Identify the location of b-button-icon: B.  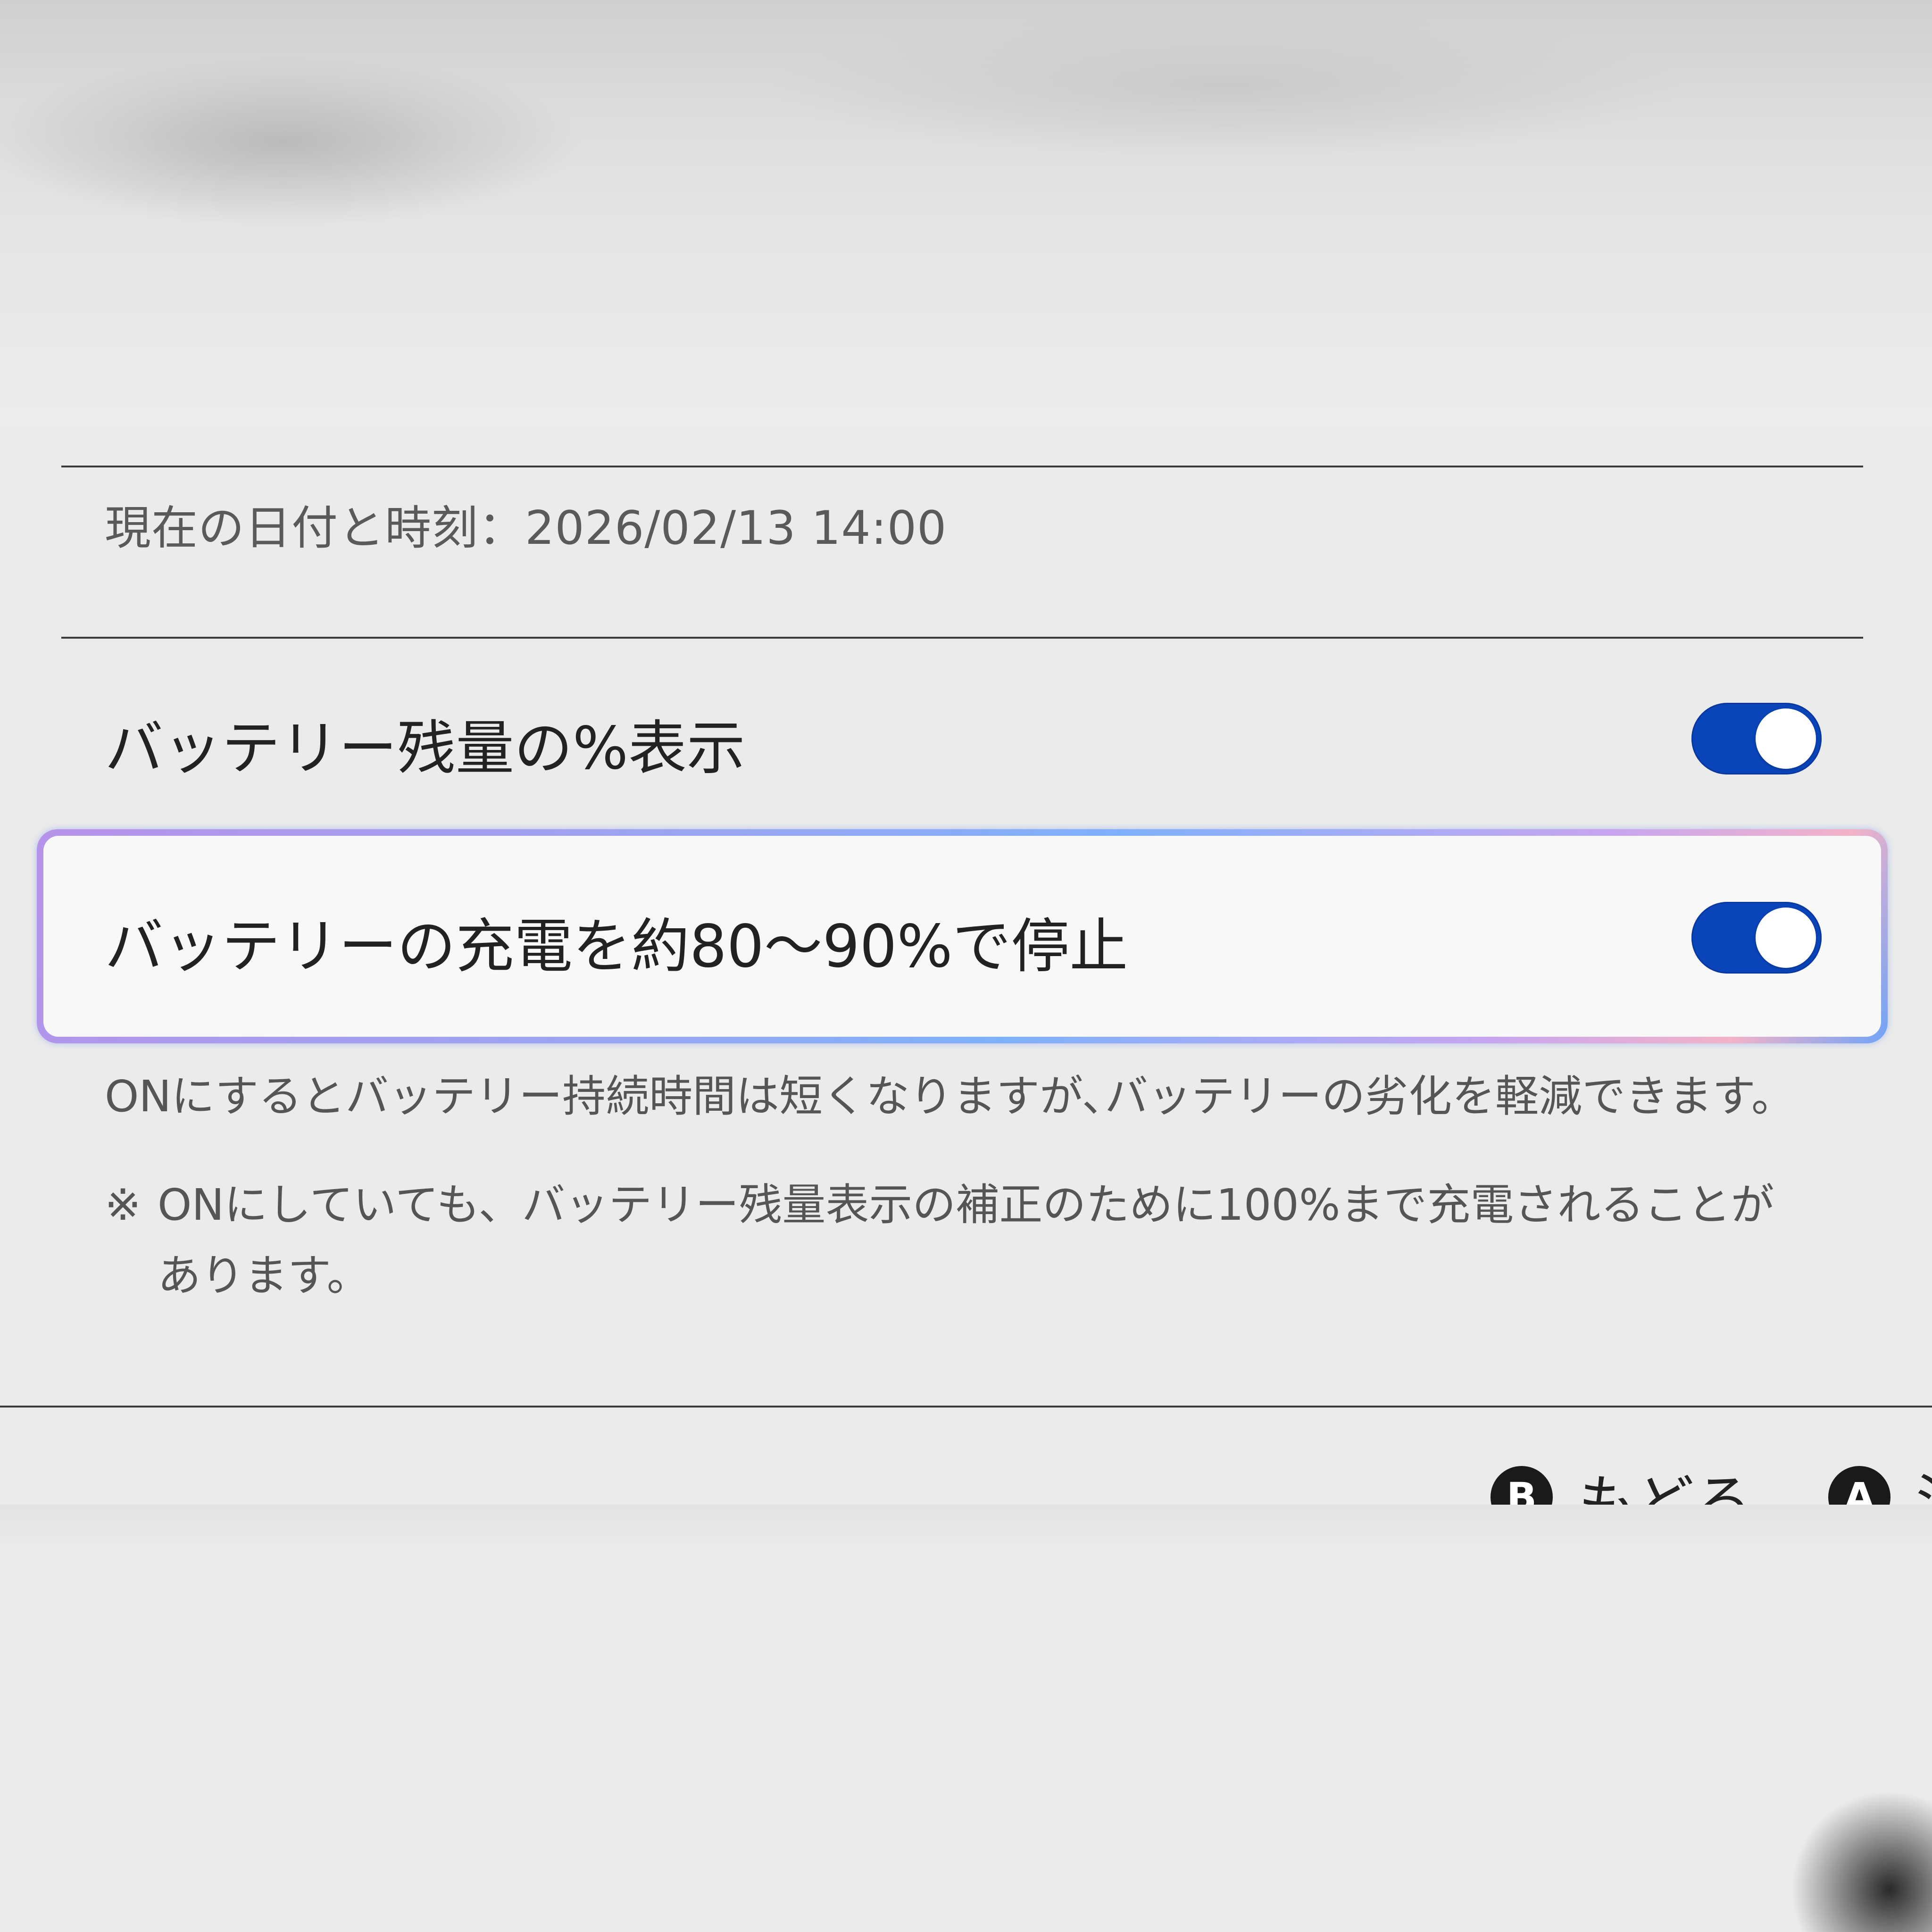
(1522, 1486).